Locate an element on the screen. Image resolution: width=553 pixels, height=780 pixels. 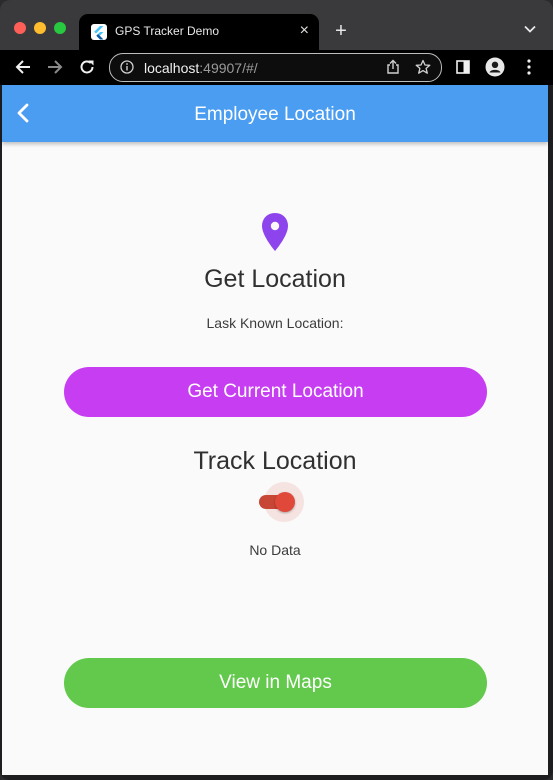
side-panel-icon is located at coordinates (463, 67).